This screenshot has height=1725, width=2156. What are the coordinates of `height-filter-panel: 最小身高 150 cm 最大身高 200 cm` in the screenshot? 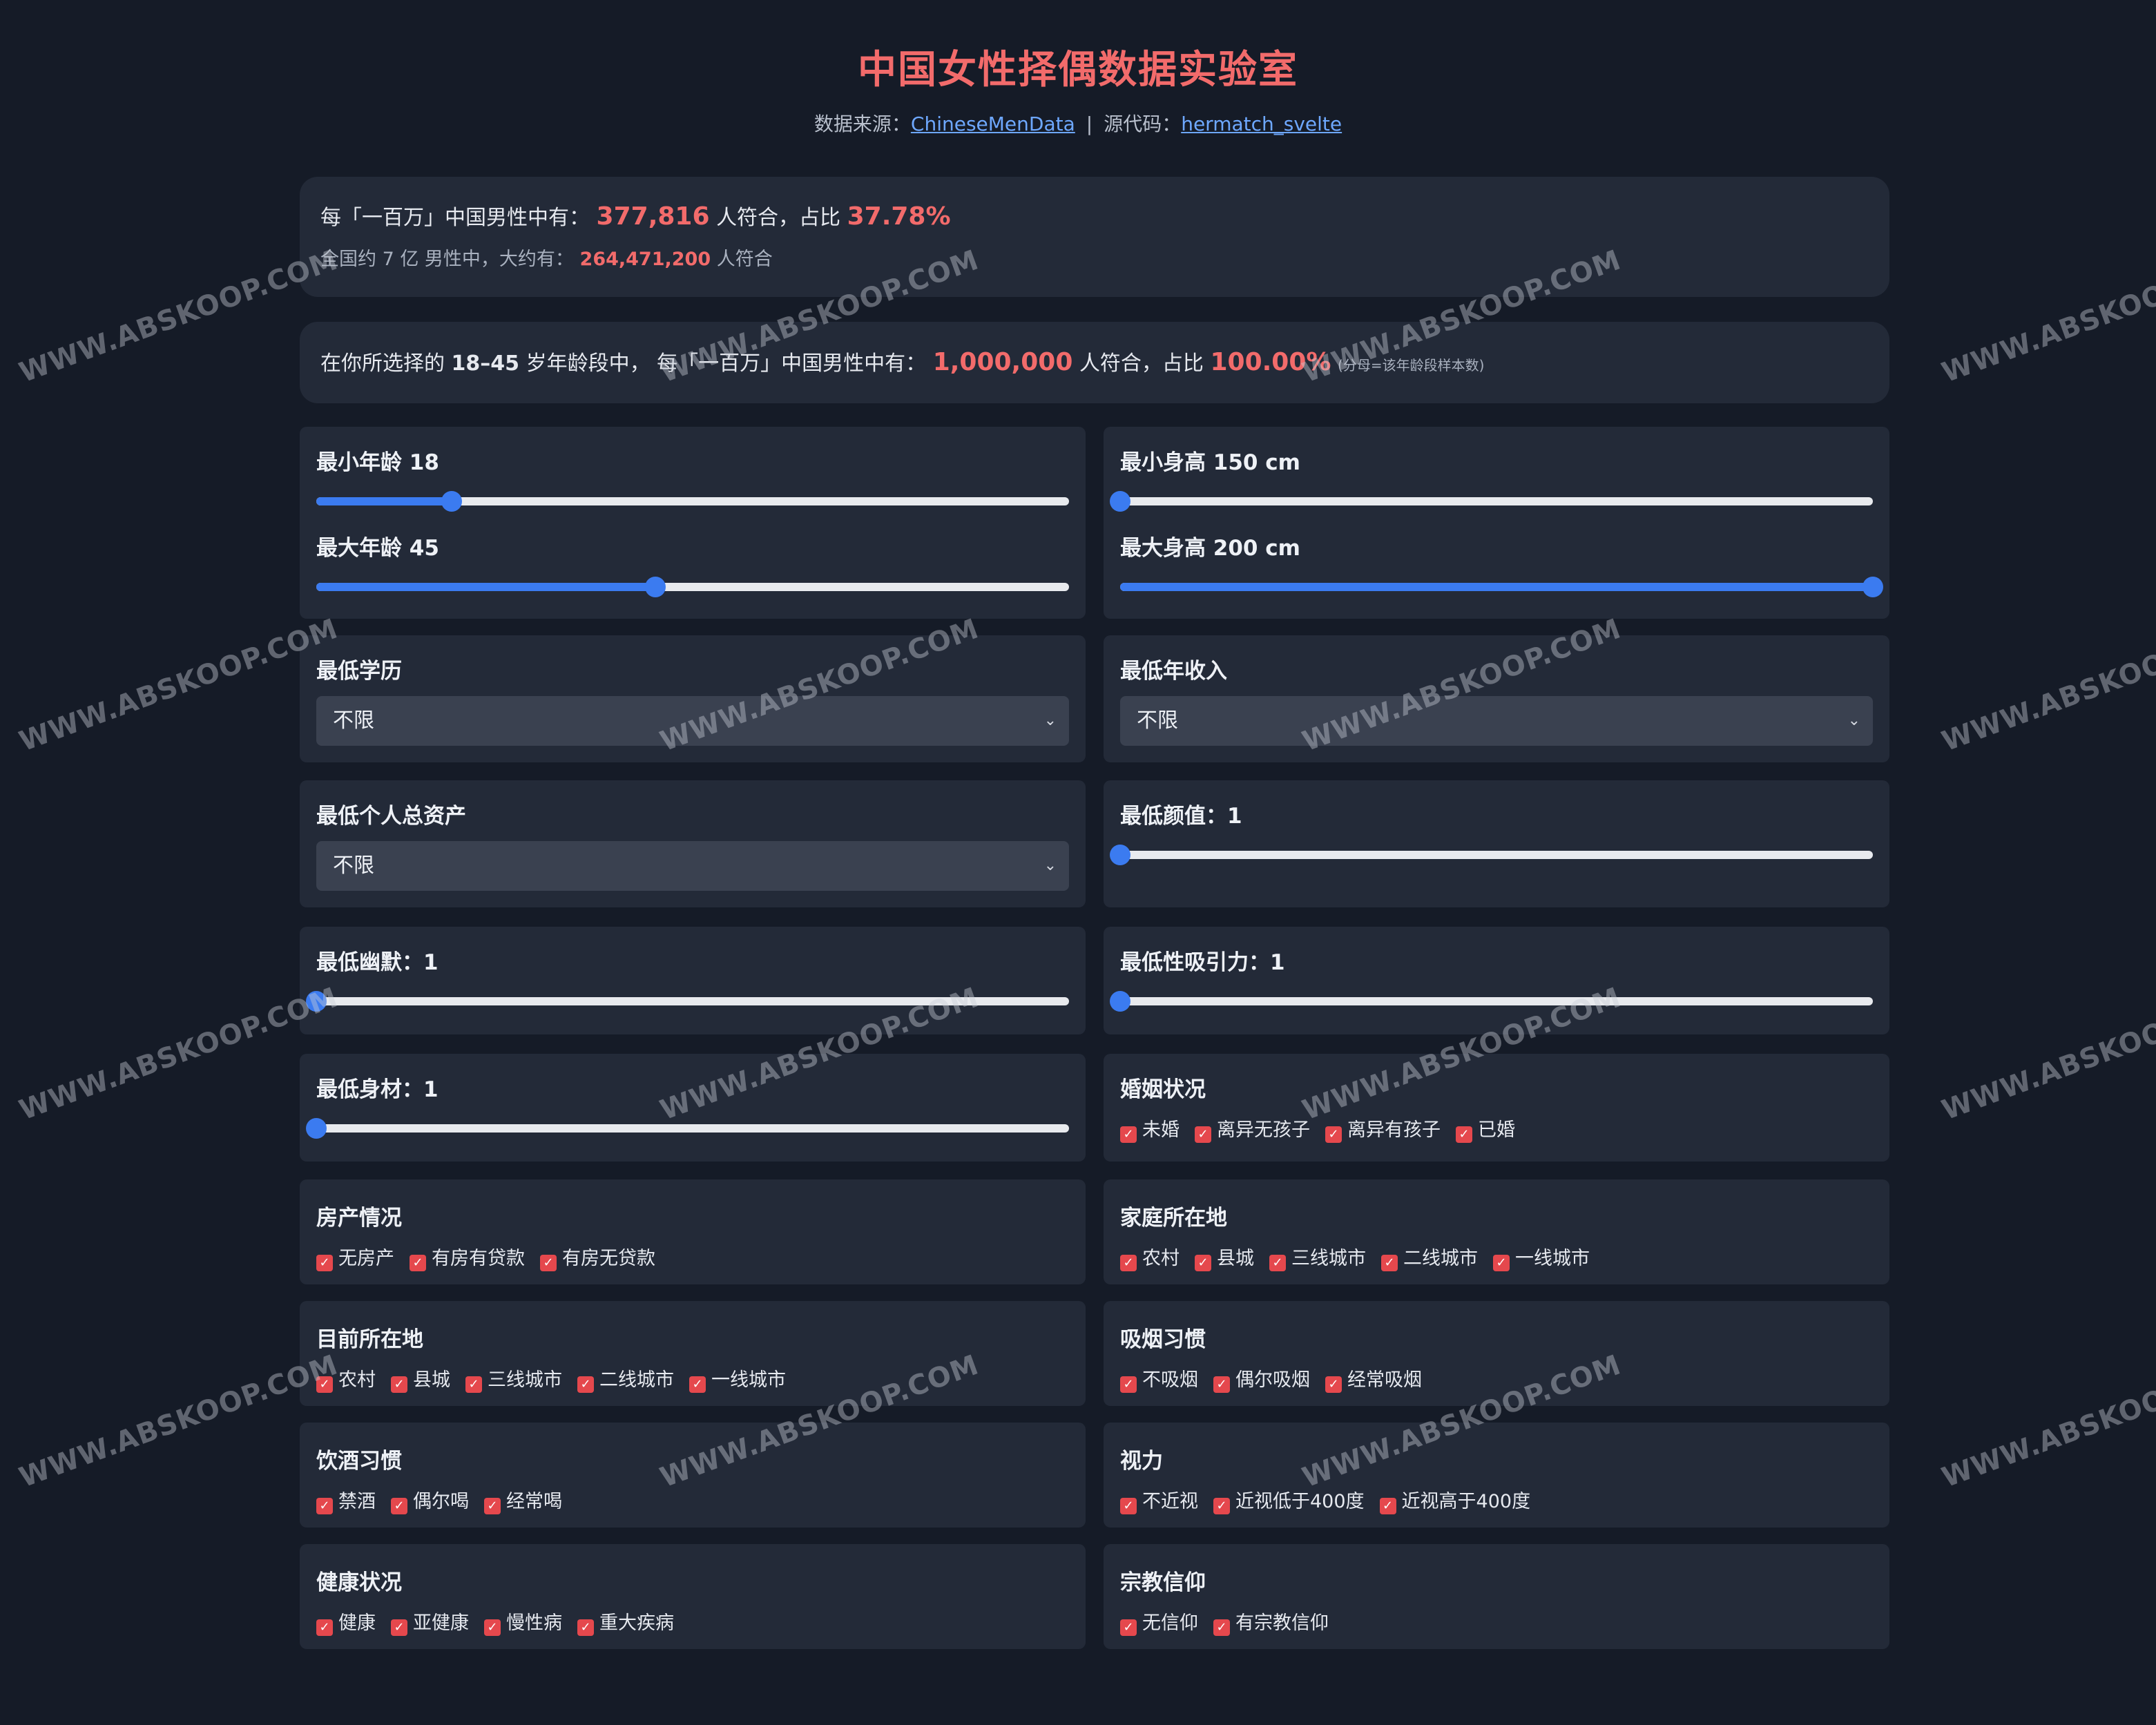 It's located at (1496, 523).